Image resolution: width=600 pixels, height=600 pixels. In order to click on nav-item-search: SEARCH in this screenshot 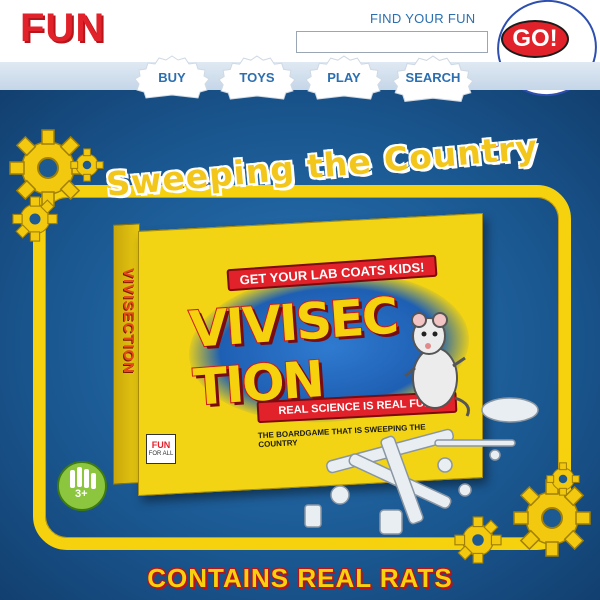, I will do `click(433, 78)`.